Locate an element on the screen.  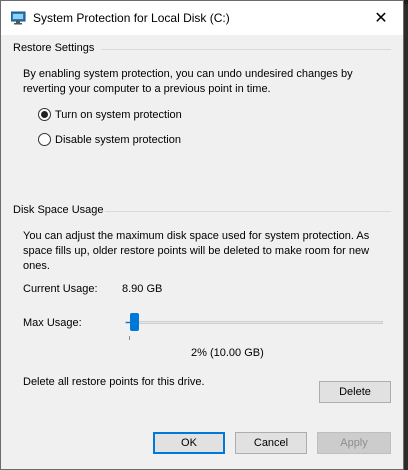
cancel-button-label: Cancel is located at coordinates (271, 443).